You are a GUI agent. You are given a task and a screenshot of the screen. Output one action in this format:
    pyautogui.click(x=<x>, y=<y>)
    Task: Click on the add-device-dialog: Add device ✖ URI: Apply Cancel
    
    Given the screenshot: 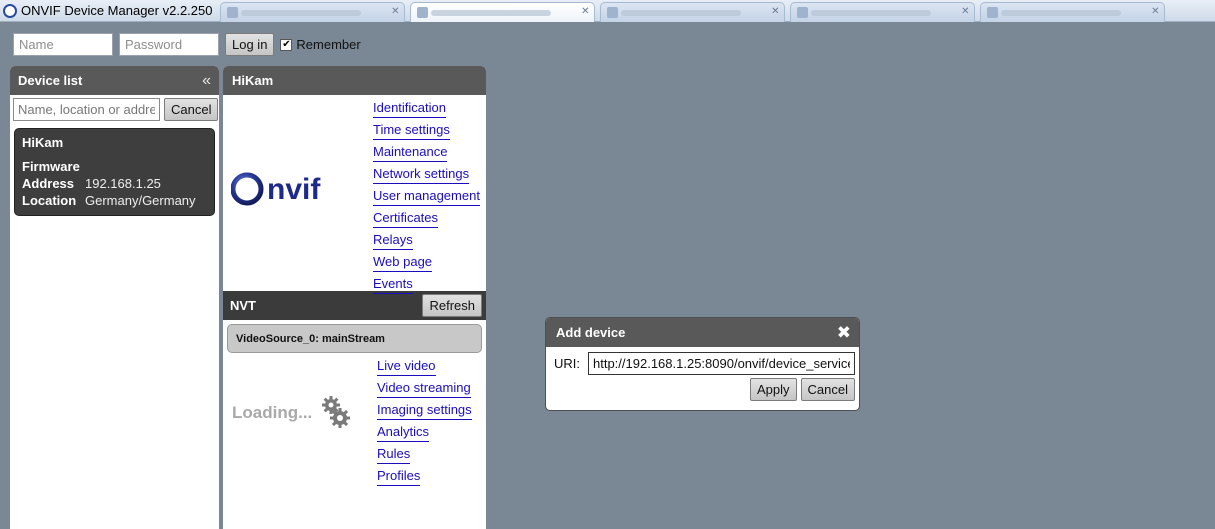 What is the action you would take?
    pyautogui.click(x=702, y=364)
    